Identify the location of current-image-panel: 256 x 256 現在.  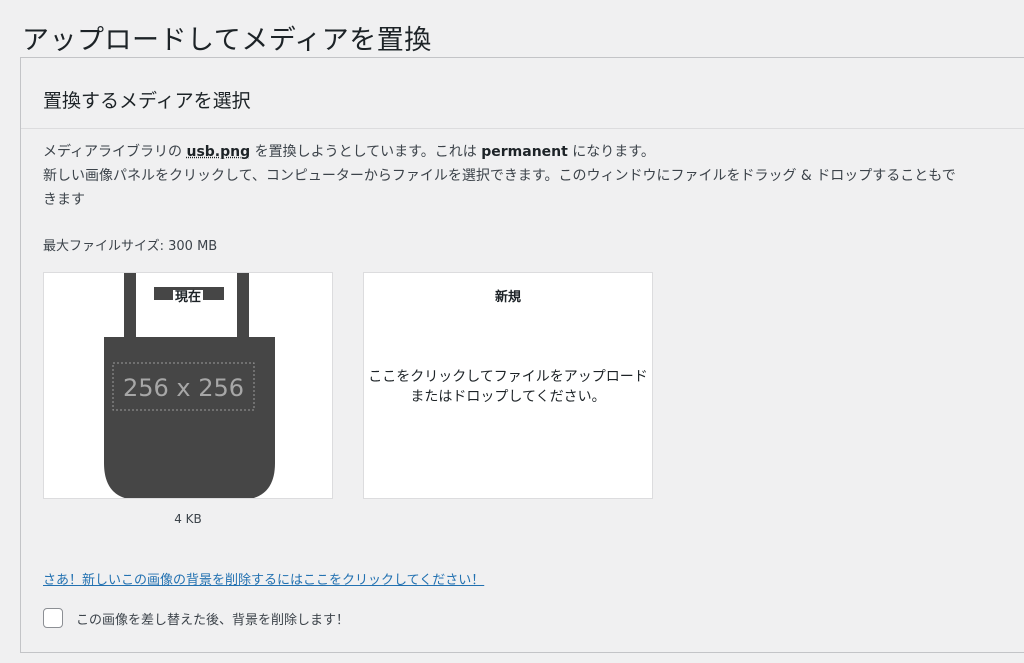
(188, 385).